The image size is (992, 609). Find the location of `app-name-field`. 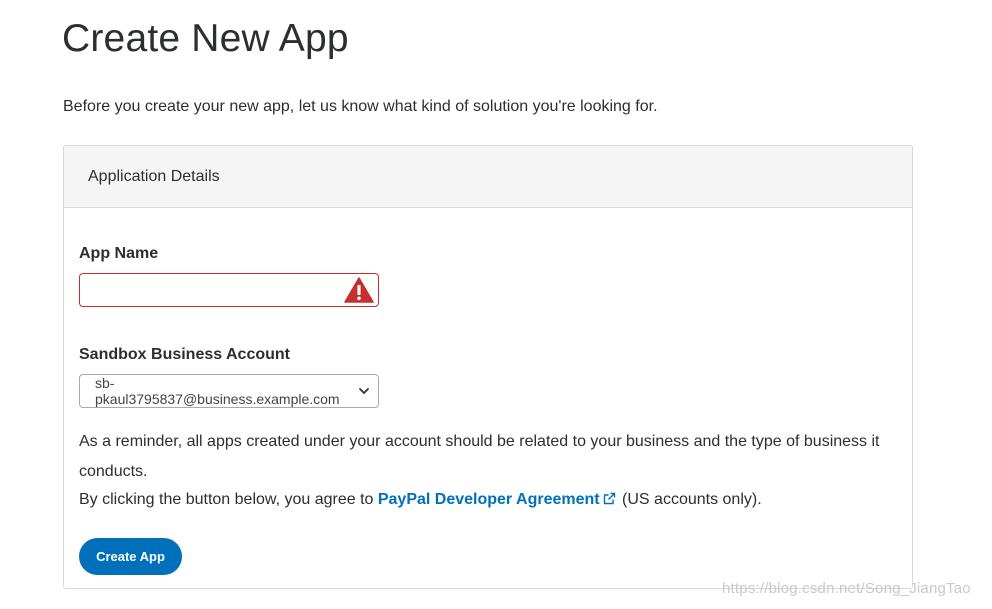

app-name-field is located at coordinates (229, 290).